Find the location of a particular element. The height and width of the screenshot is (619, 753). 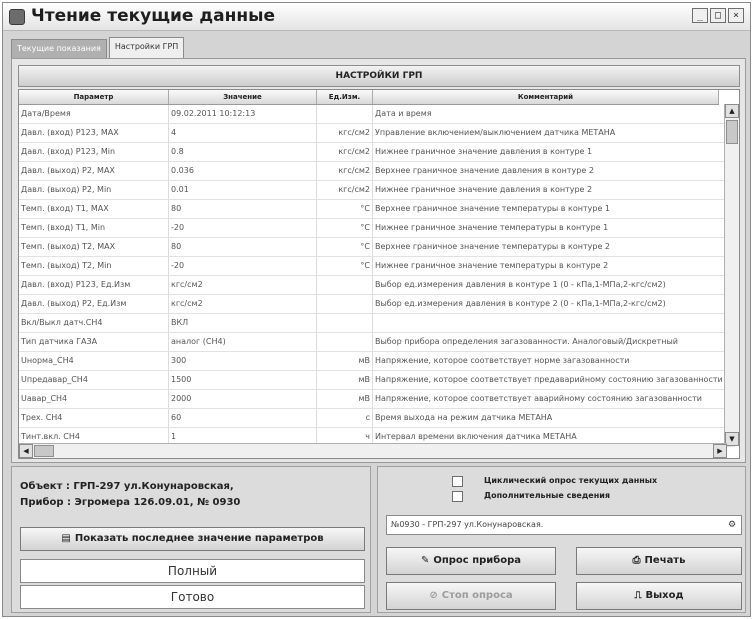

scroll-left-icon: ◀ is located at coordinates (26, 451).